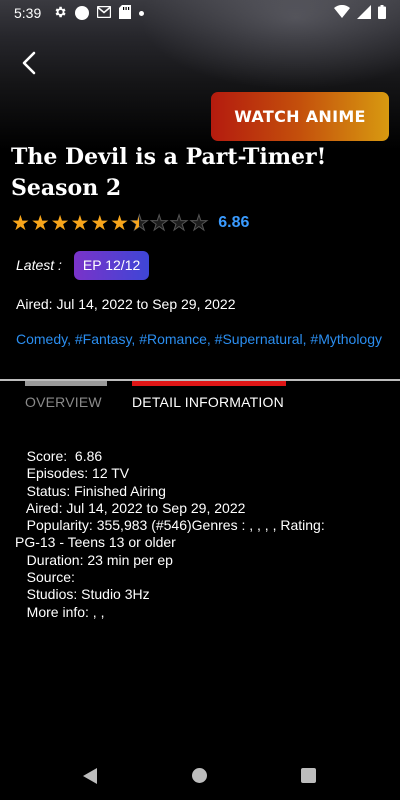  Describe the element at coordinates (95, 542) in the screenshot. I see `detail-rating: PG-13 - Teens 13 or older` at that location.